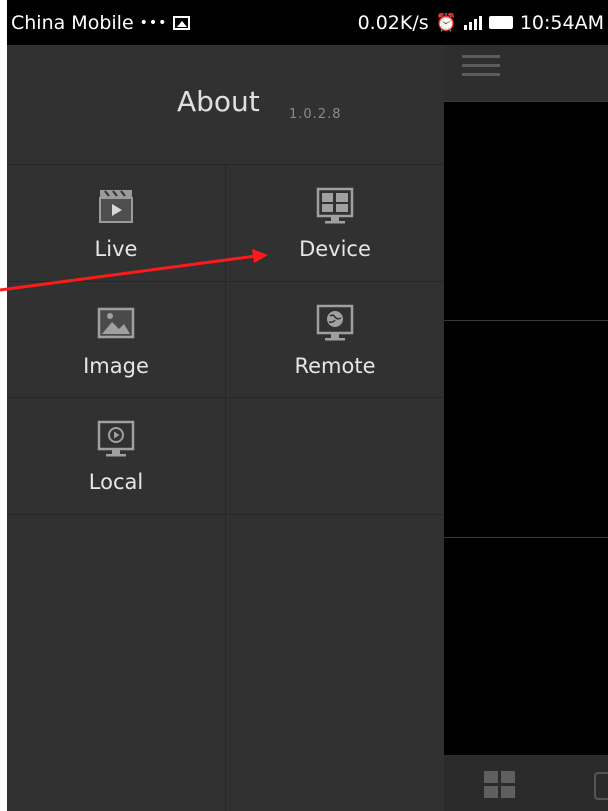 The height and width of the screenshot is (811, 608). I want to click on menu-item-live: Live, so click(116, 223).